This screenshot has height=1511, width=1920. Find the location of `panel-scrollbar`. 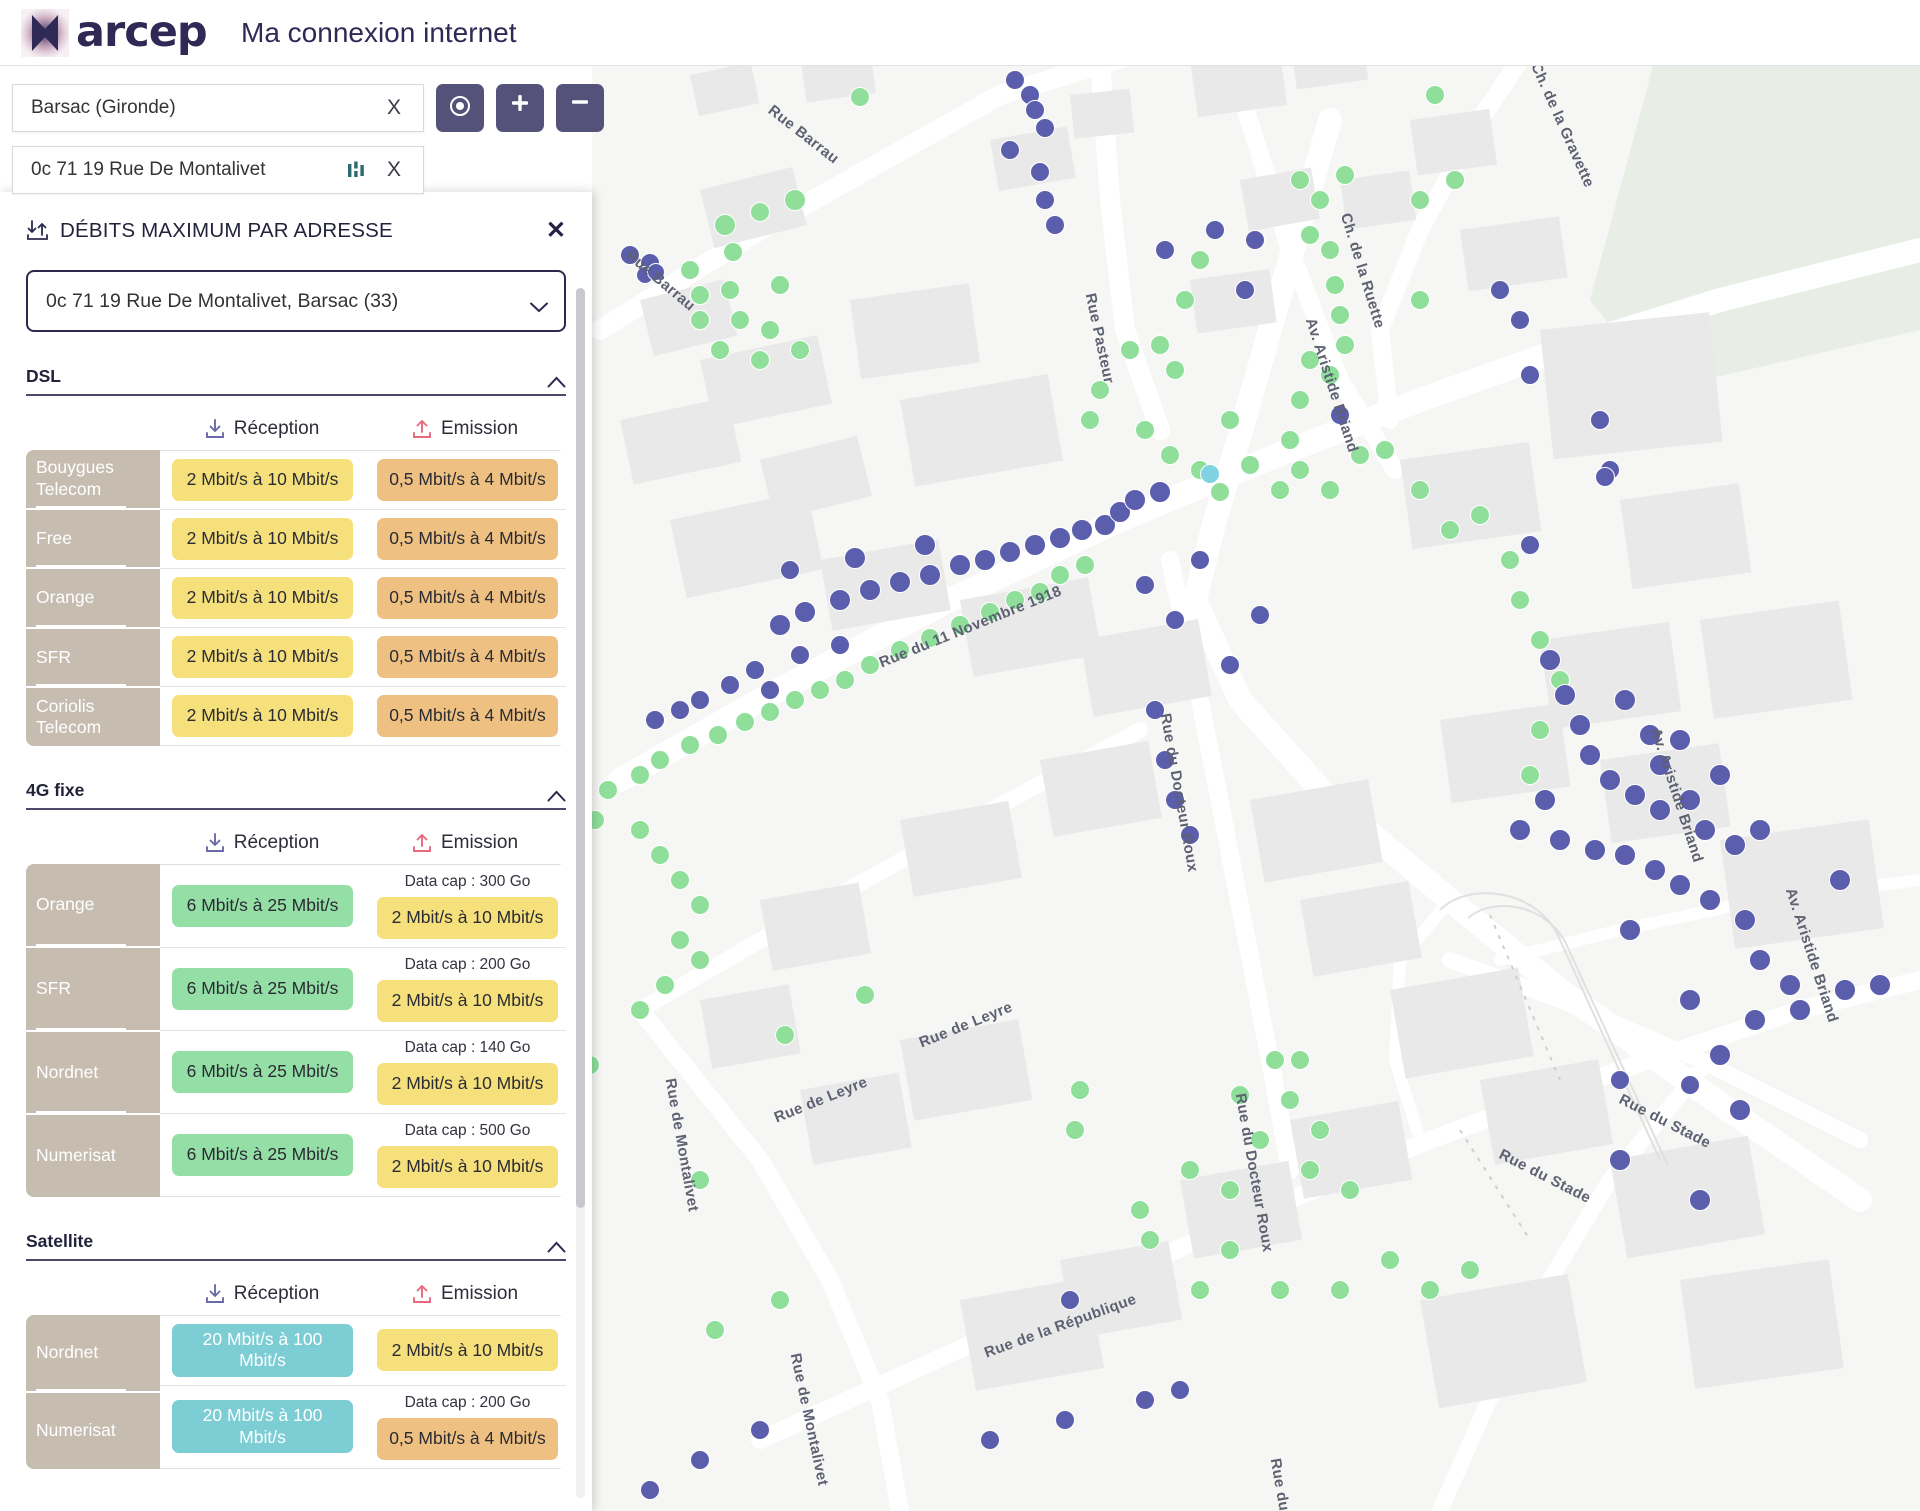

panel-scrollbar is located at coordinates (580, 893).